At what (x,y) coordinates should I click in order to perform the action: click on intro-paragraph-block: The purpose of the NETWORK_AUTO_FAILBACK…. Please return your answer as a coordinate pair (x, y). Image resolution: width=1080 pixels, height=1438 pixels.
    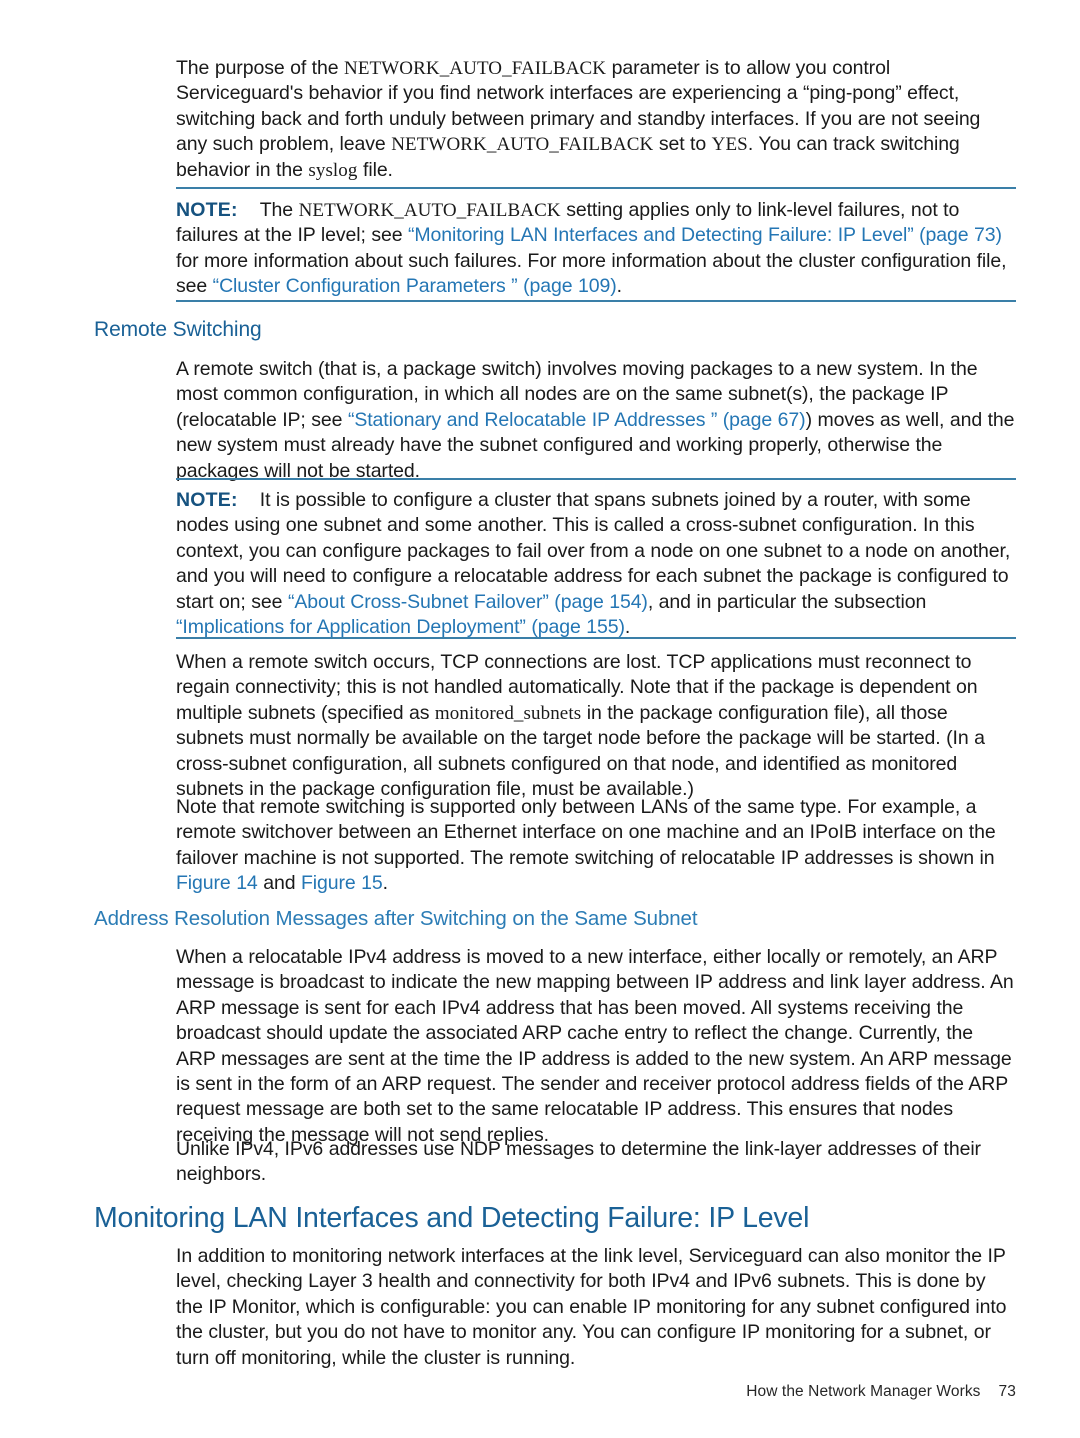
    Looking at the image, I should click on (596, 119).